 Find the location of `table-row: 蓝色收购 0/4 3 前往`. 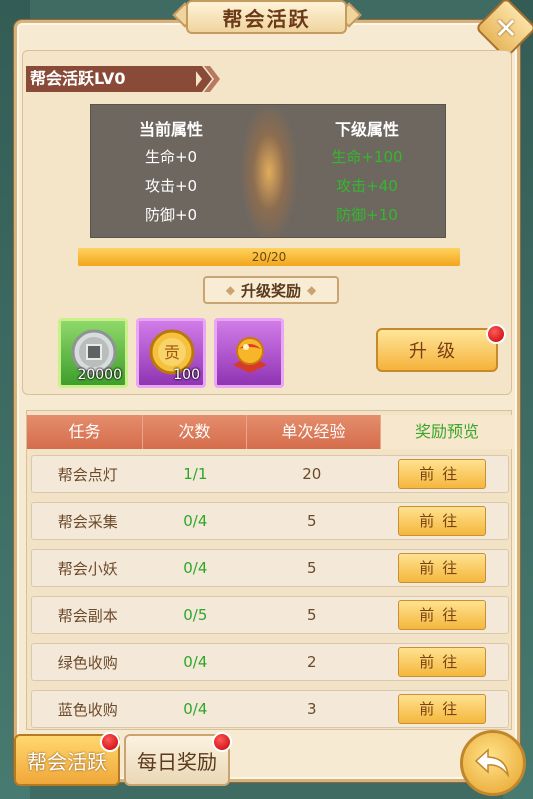

table-row: 蓝色收购 0/4 3 前往 is located at coordinates (270, 709).